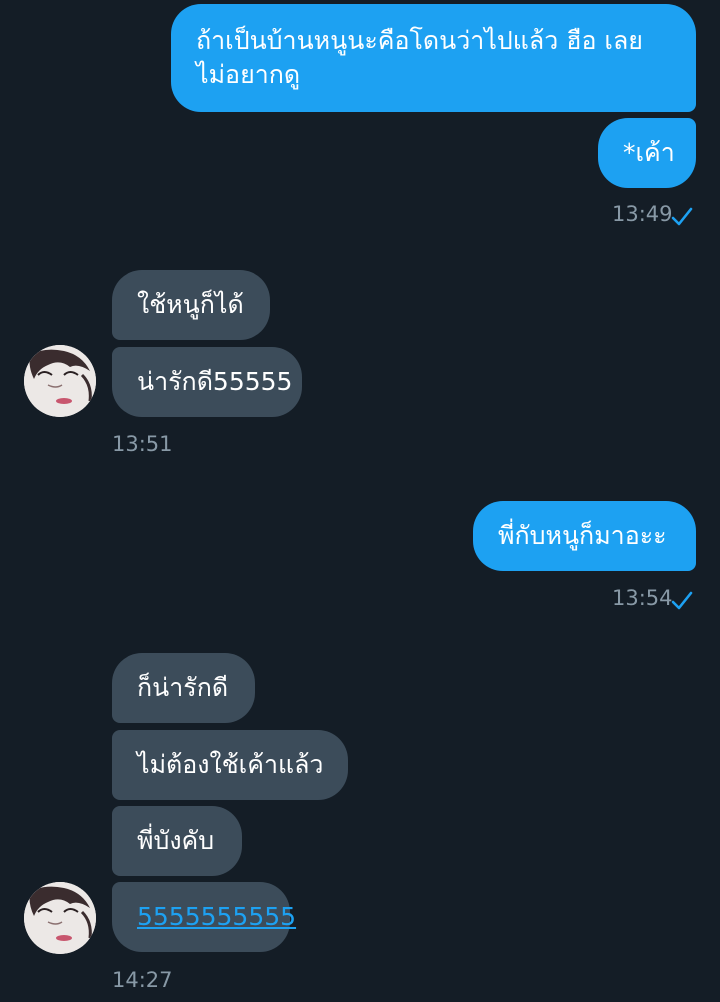 This screenshot has width=720, height=1002. Describe the element at coordinates (216, 916) in the screenshot. I see `message-link: 5555555555` at that location.